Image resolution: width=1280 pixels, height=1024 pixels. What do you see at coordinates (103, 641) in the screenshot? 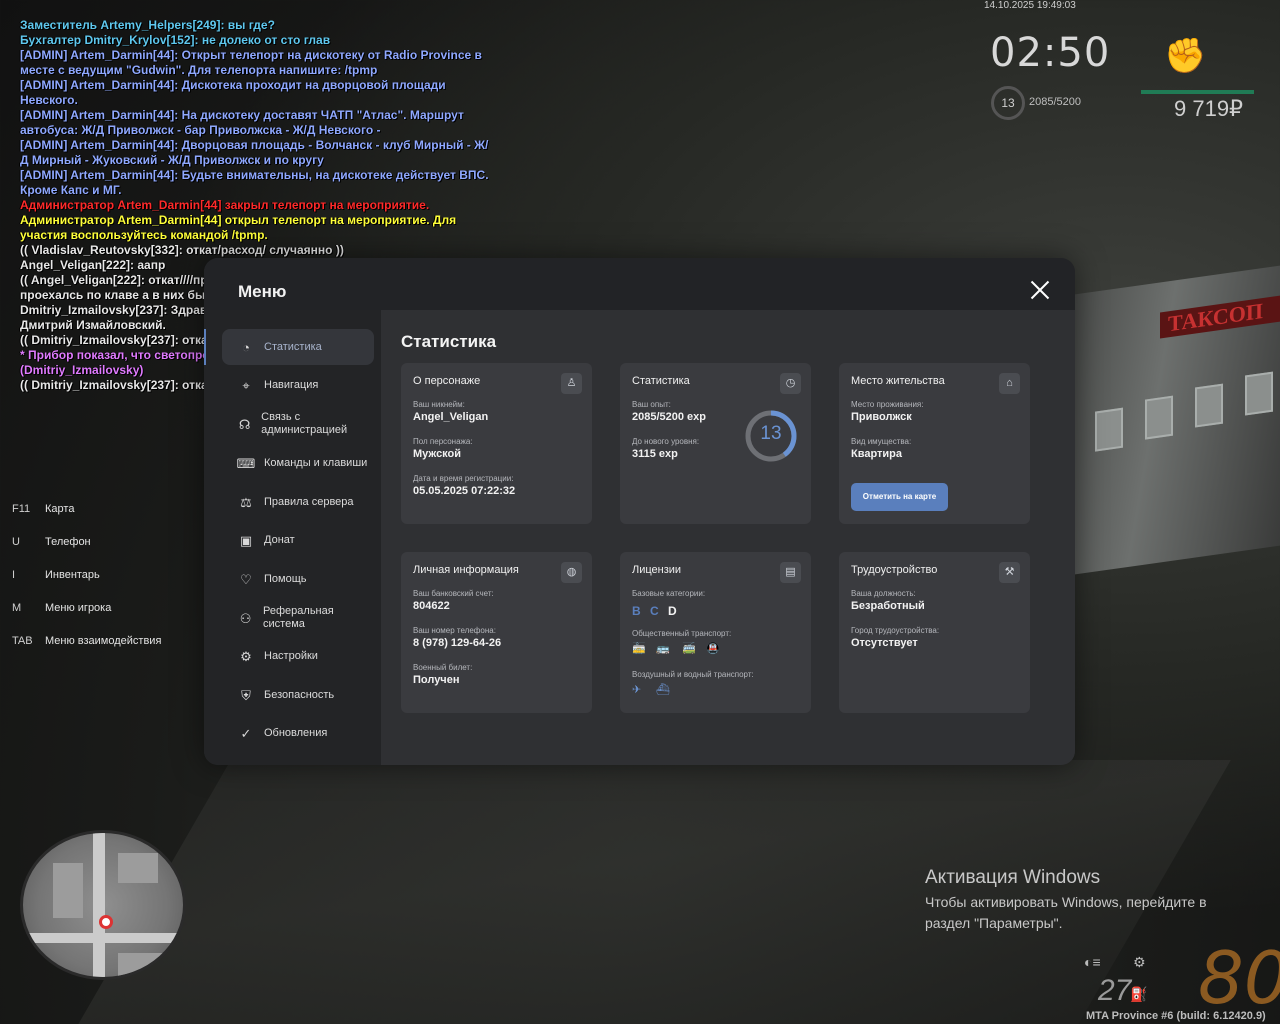
I see `key-hint-label: Меню взаимодействия` at bounding box center [103, 641].